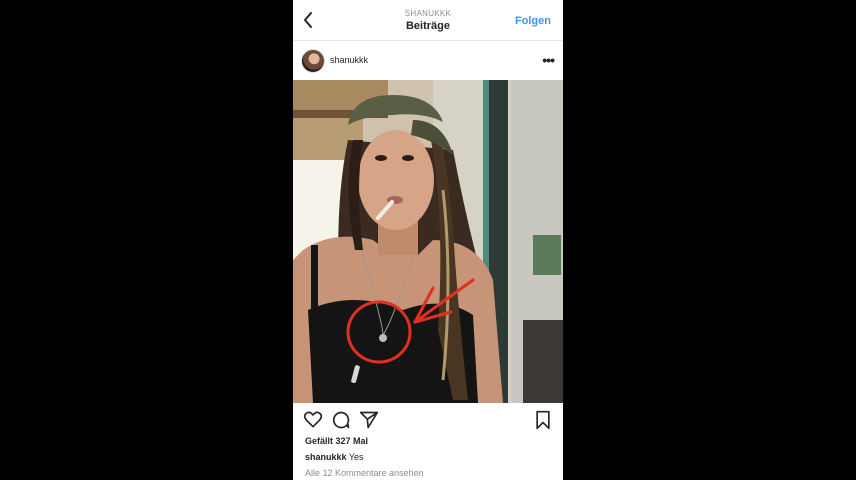 The height and width of the screenshot is (480, 856). I want to click on post-header: shanukkk •••, so click(428, 61).